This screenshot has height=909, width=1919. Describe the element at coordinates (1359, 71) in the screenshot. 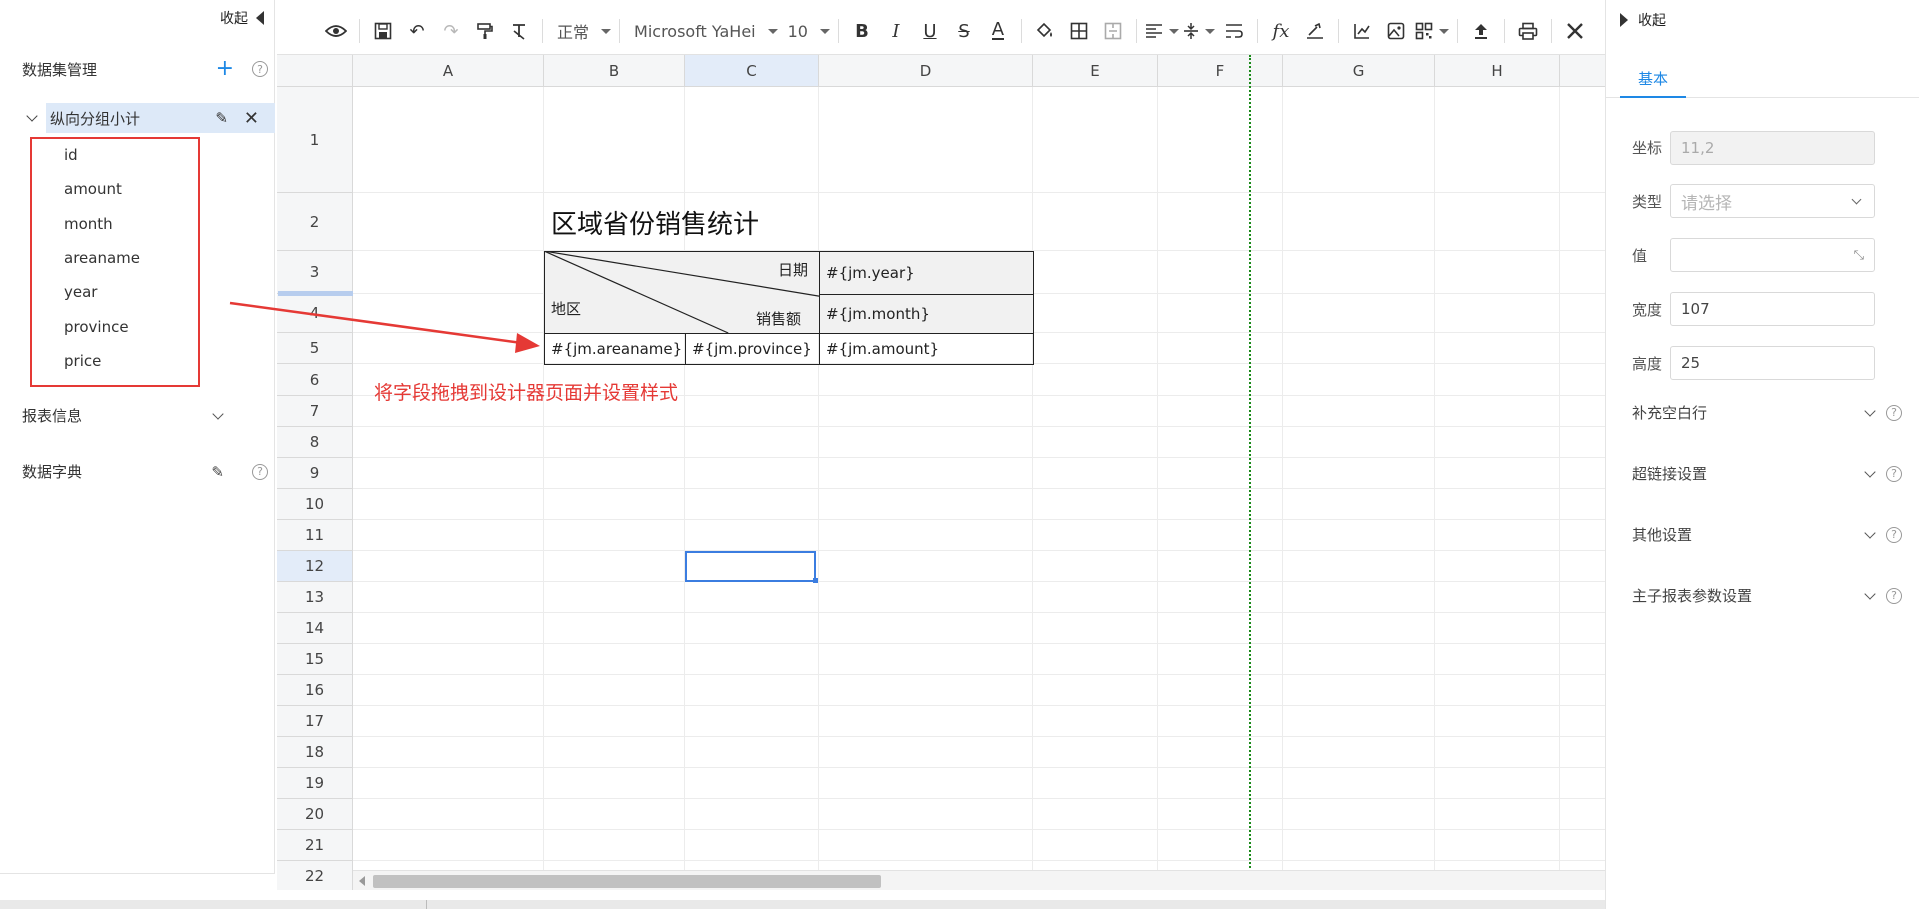

I see `column-header-G: G` at that location.